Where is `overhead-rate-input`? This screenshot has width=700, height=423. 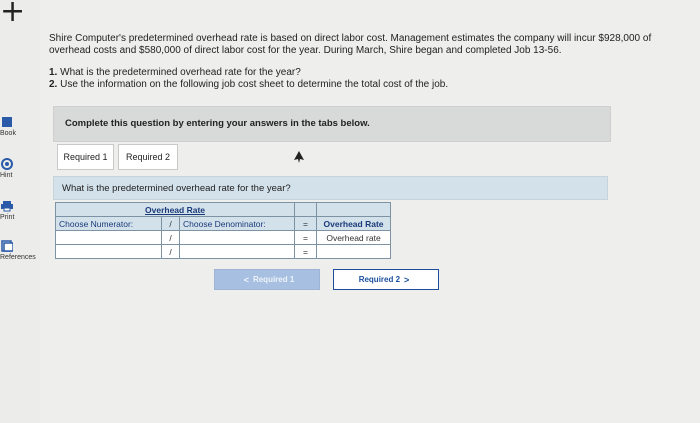 overhead-rate-input is located at coordinates (353, 251).